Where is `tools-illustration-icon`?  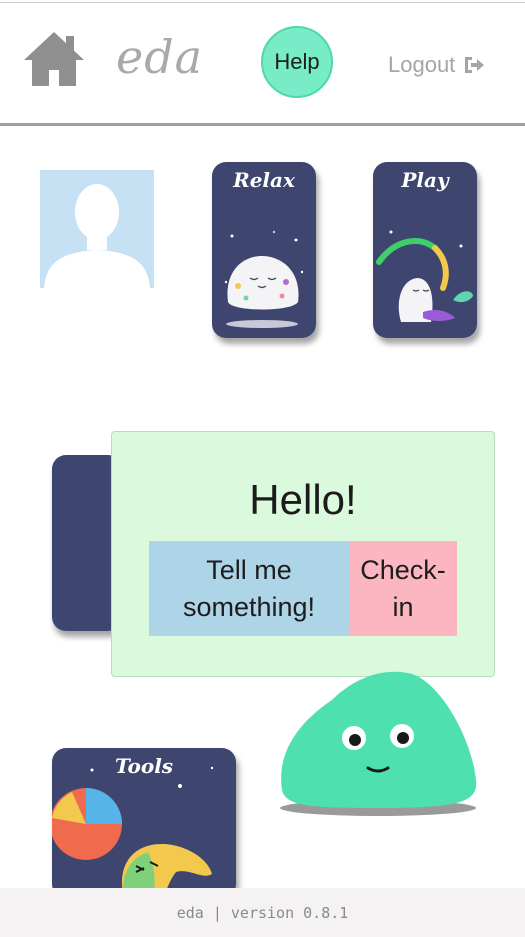 tools-illustration-icon is located at coordinates (133, 832).